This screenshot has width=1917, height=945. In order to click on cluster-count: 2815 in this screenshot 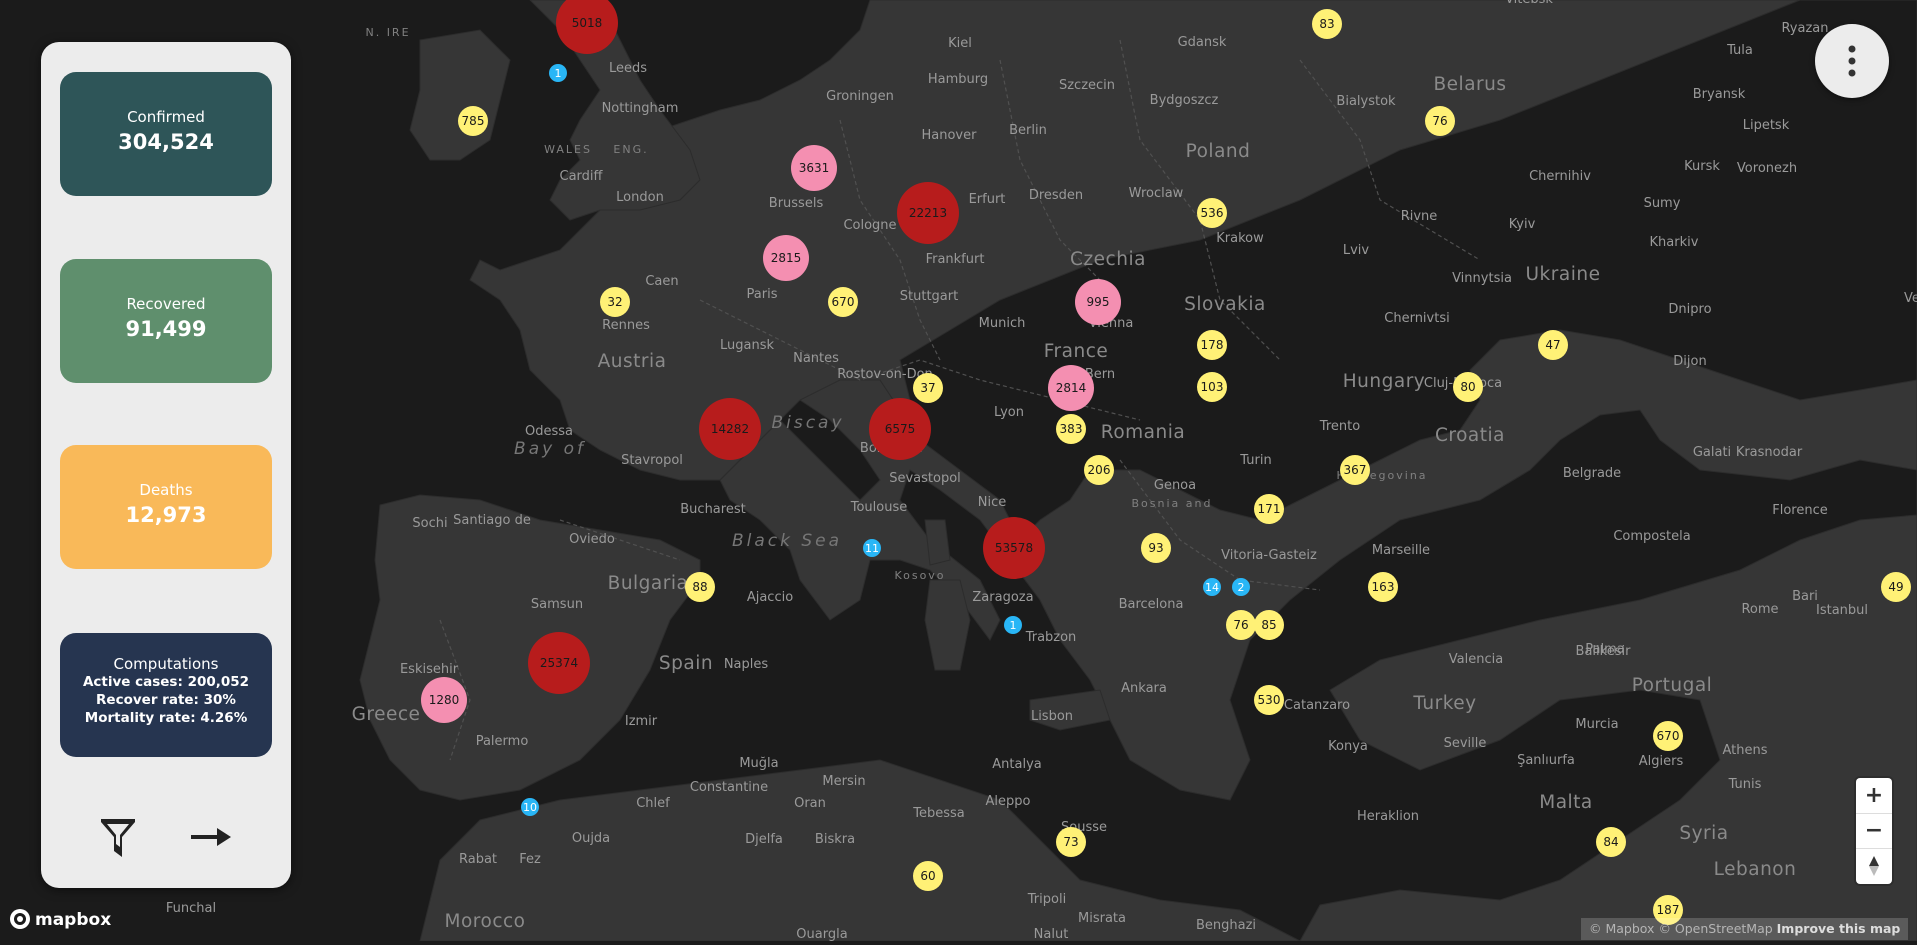, I will do `click(786, 258)`.